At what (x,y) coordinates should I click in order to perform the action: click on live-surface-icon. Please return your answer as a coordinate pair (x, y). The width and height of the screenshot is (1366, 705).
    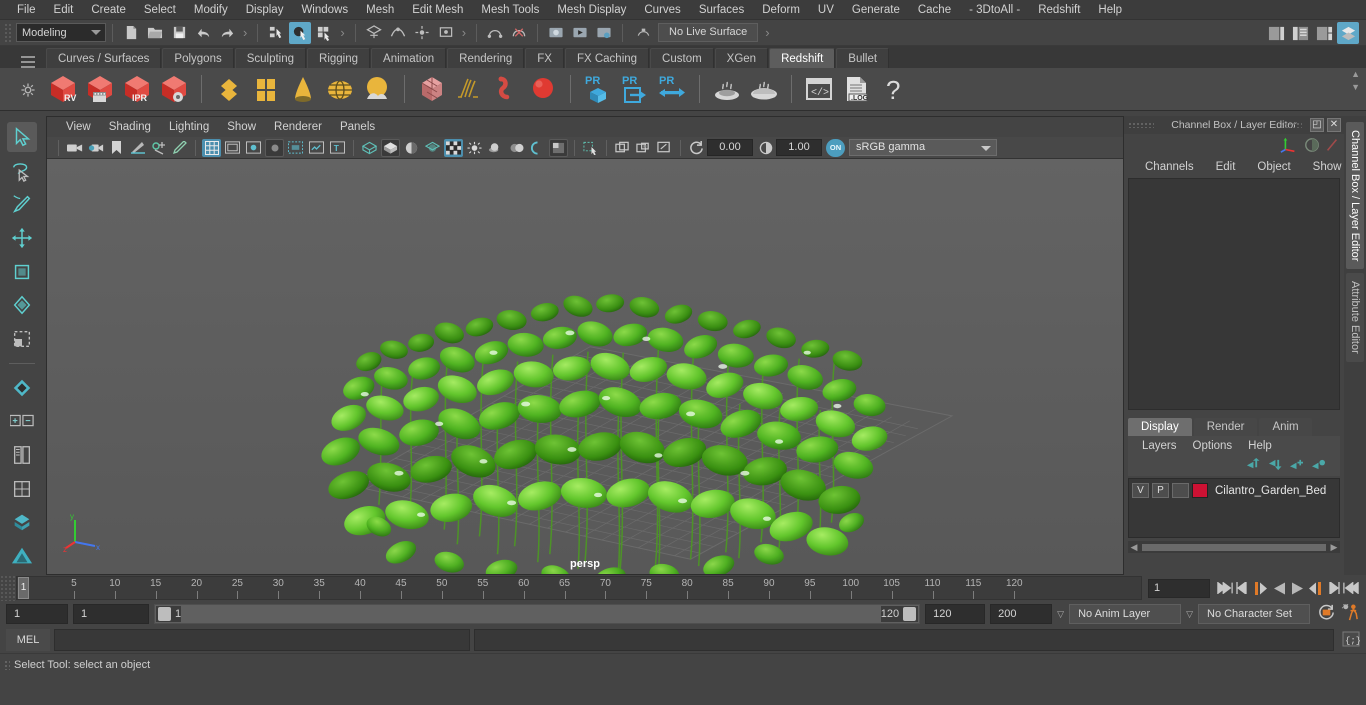
    Looking at the image, I should click on (643, 33).